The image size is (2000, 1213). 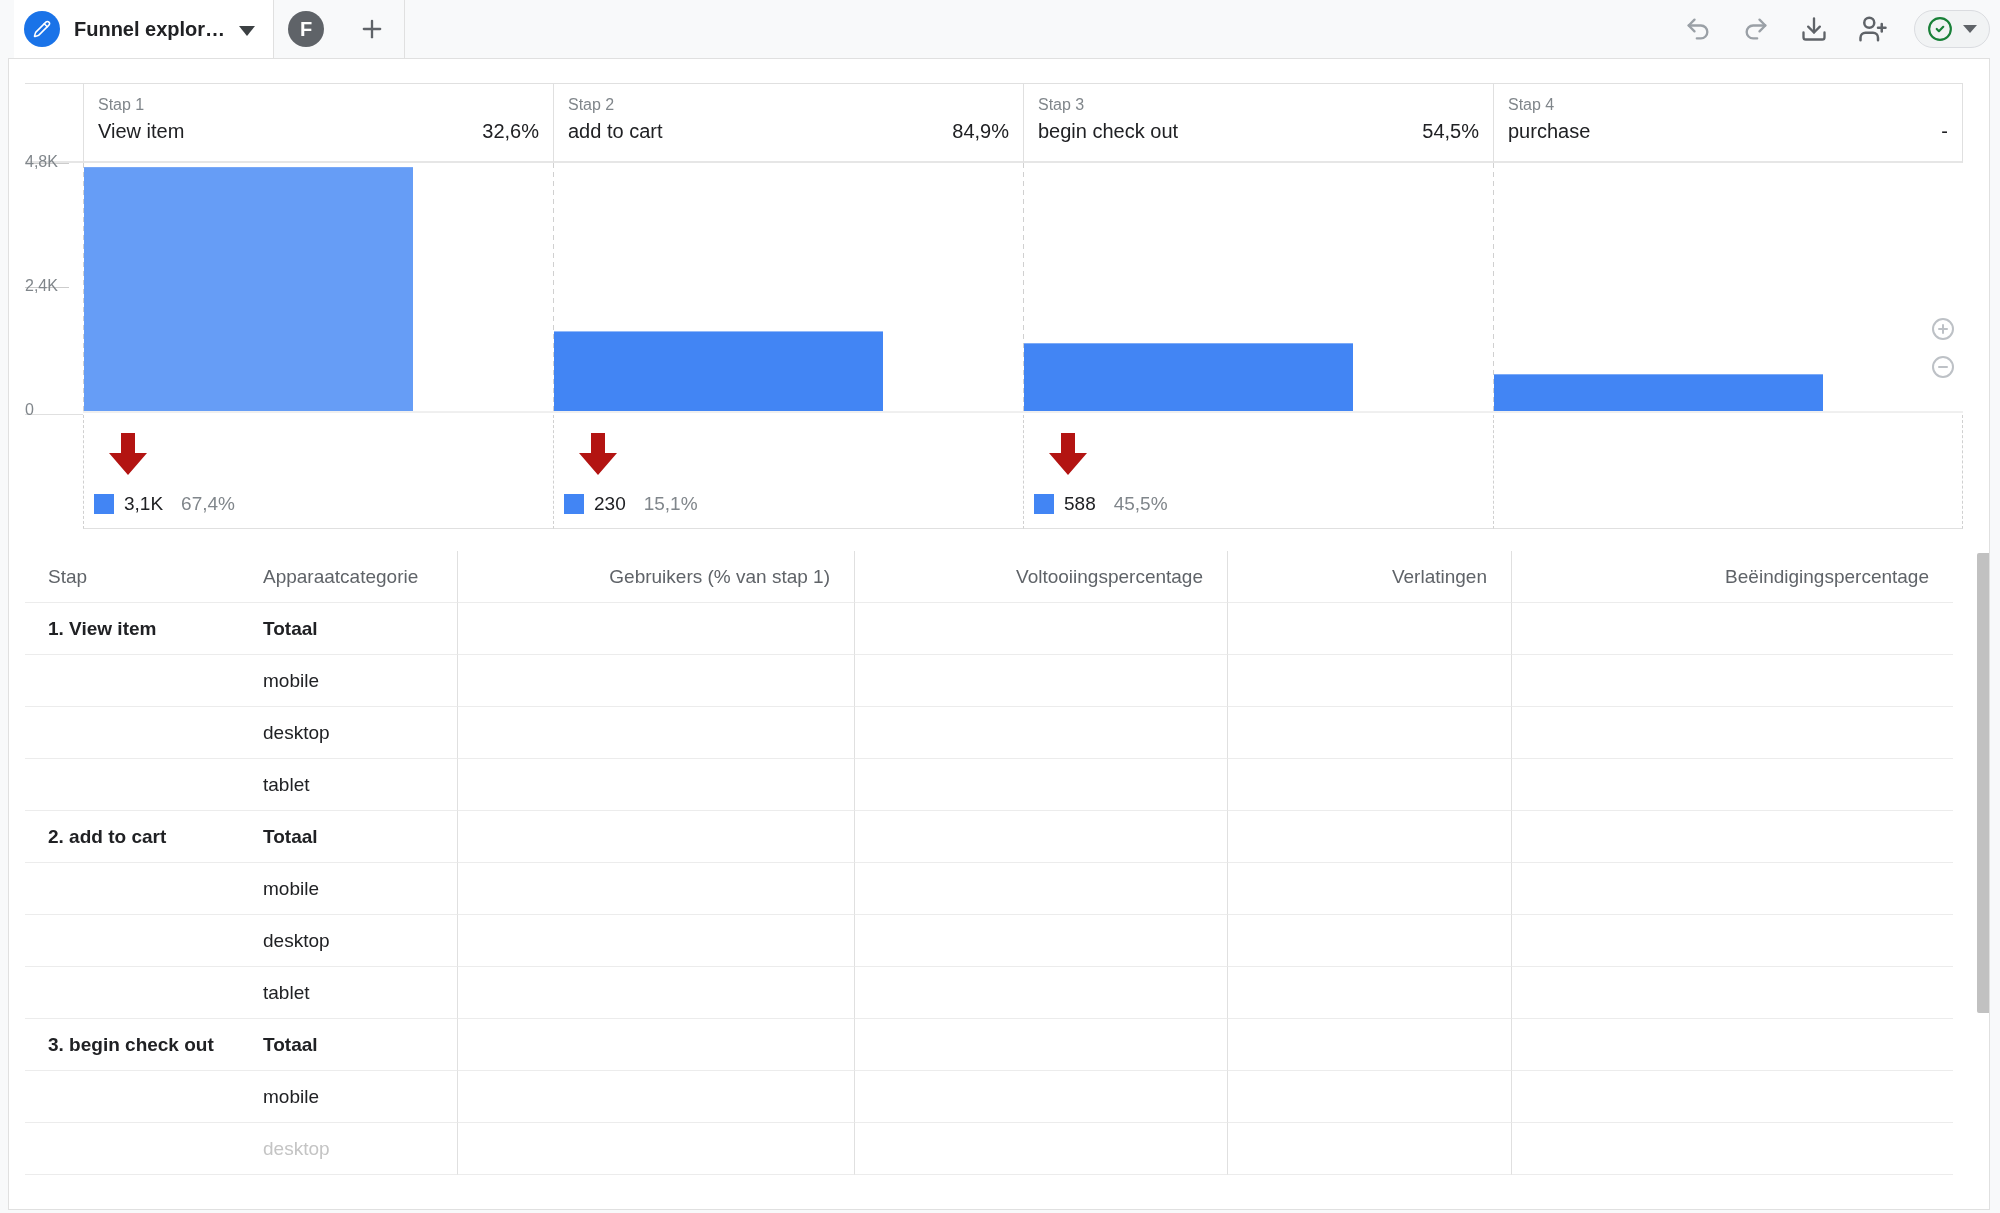 I want to click on step-name: begin check out, so click(x=1108, y=131).